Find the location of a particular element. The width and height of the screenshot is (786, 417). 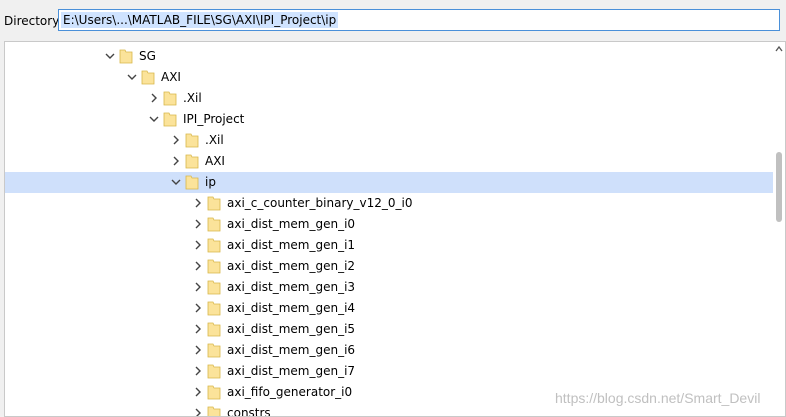

tree-row: axi_dist_mem_gen_i1 is located at coordinates (390, 245).